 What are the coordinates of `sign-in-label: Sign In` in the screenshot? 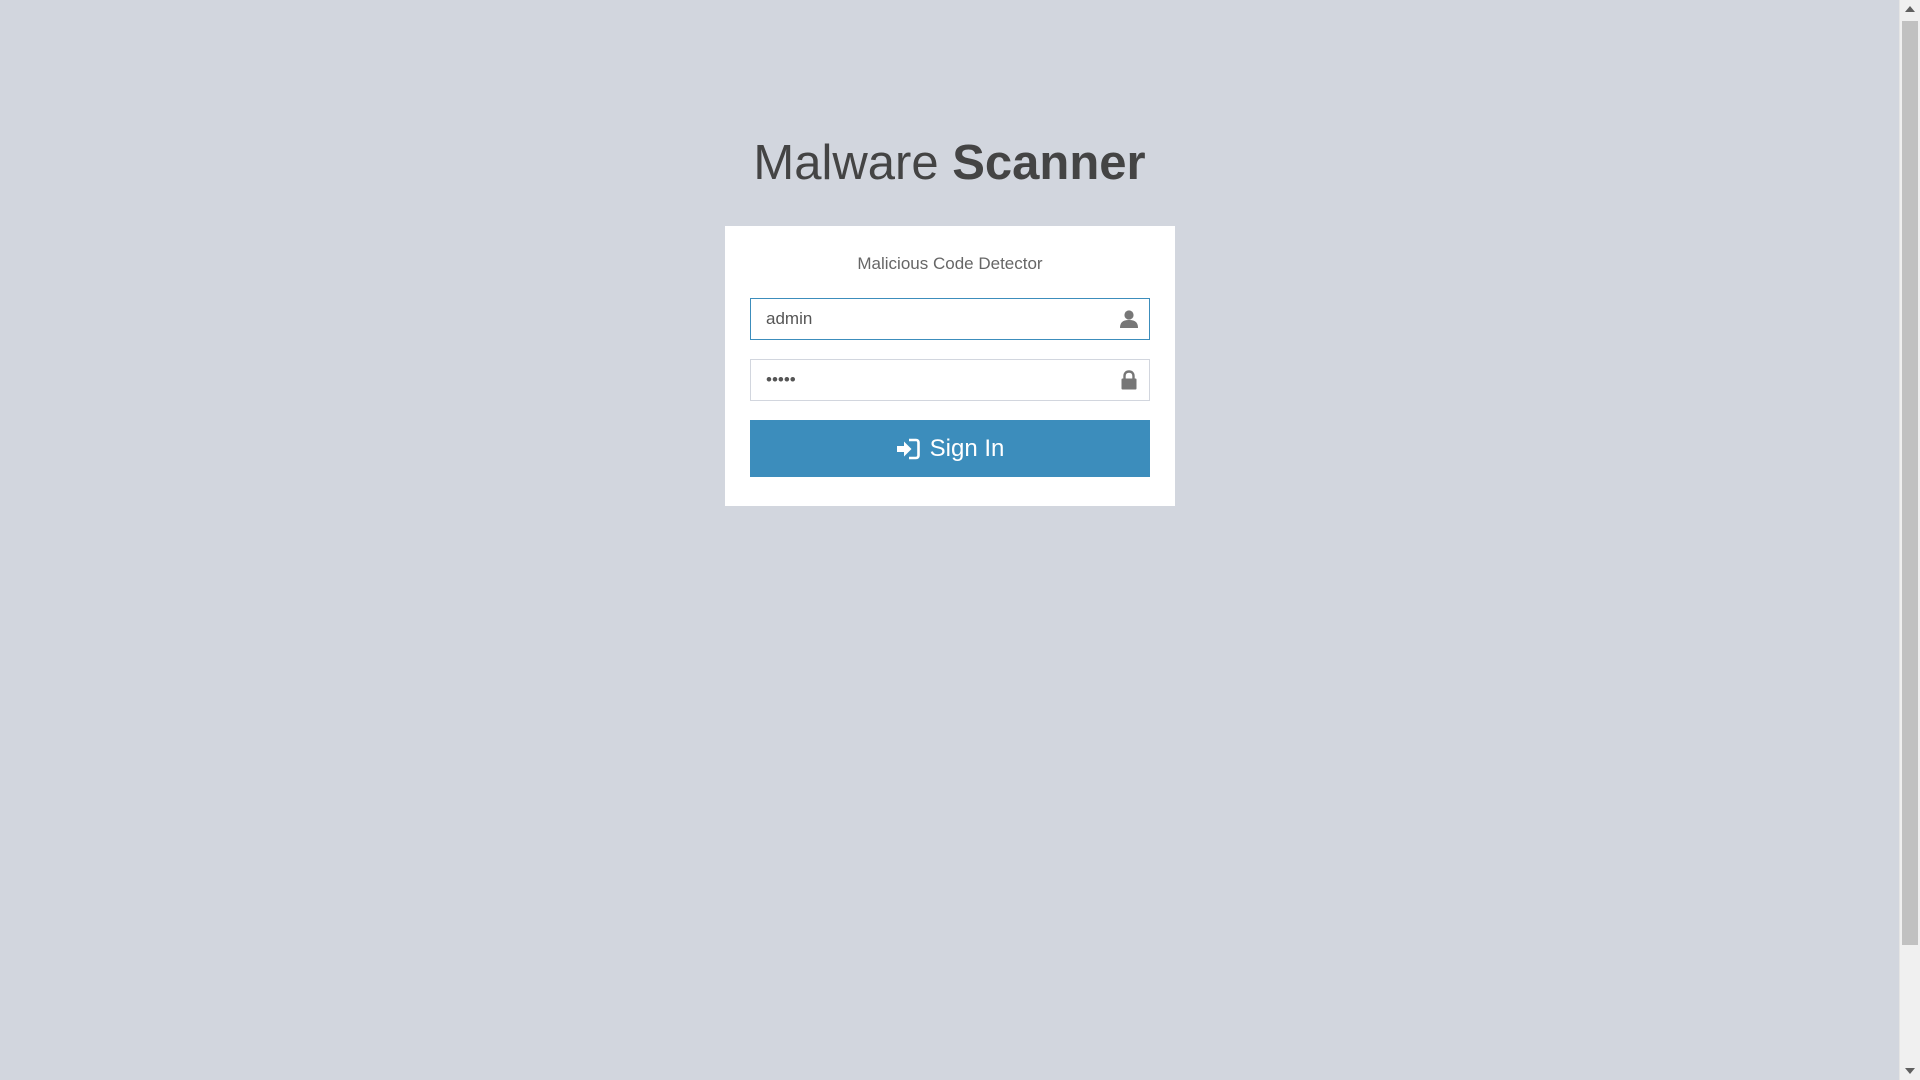 It's located at (967, 448).